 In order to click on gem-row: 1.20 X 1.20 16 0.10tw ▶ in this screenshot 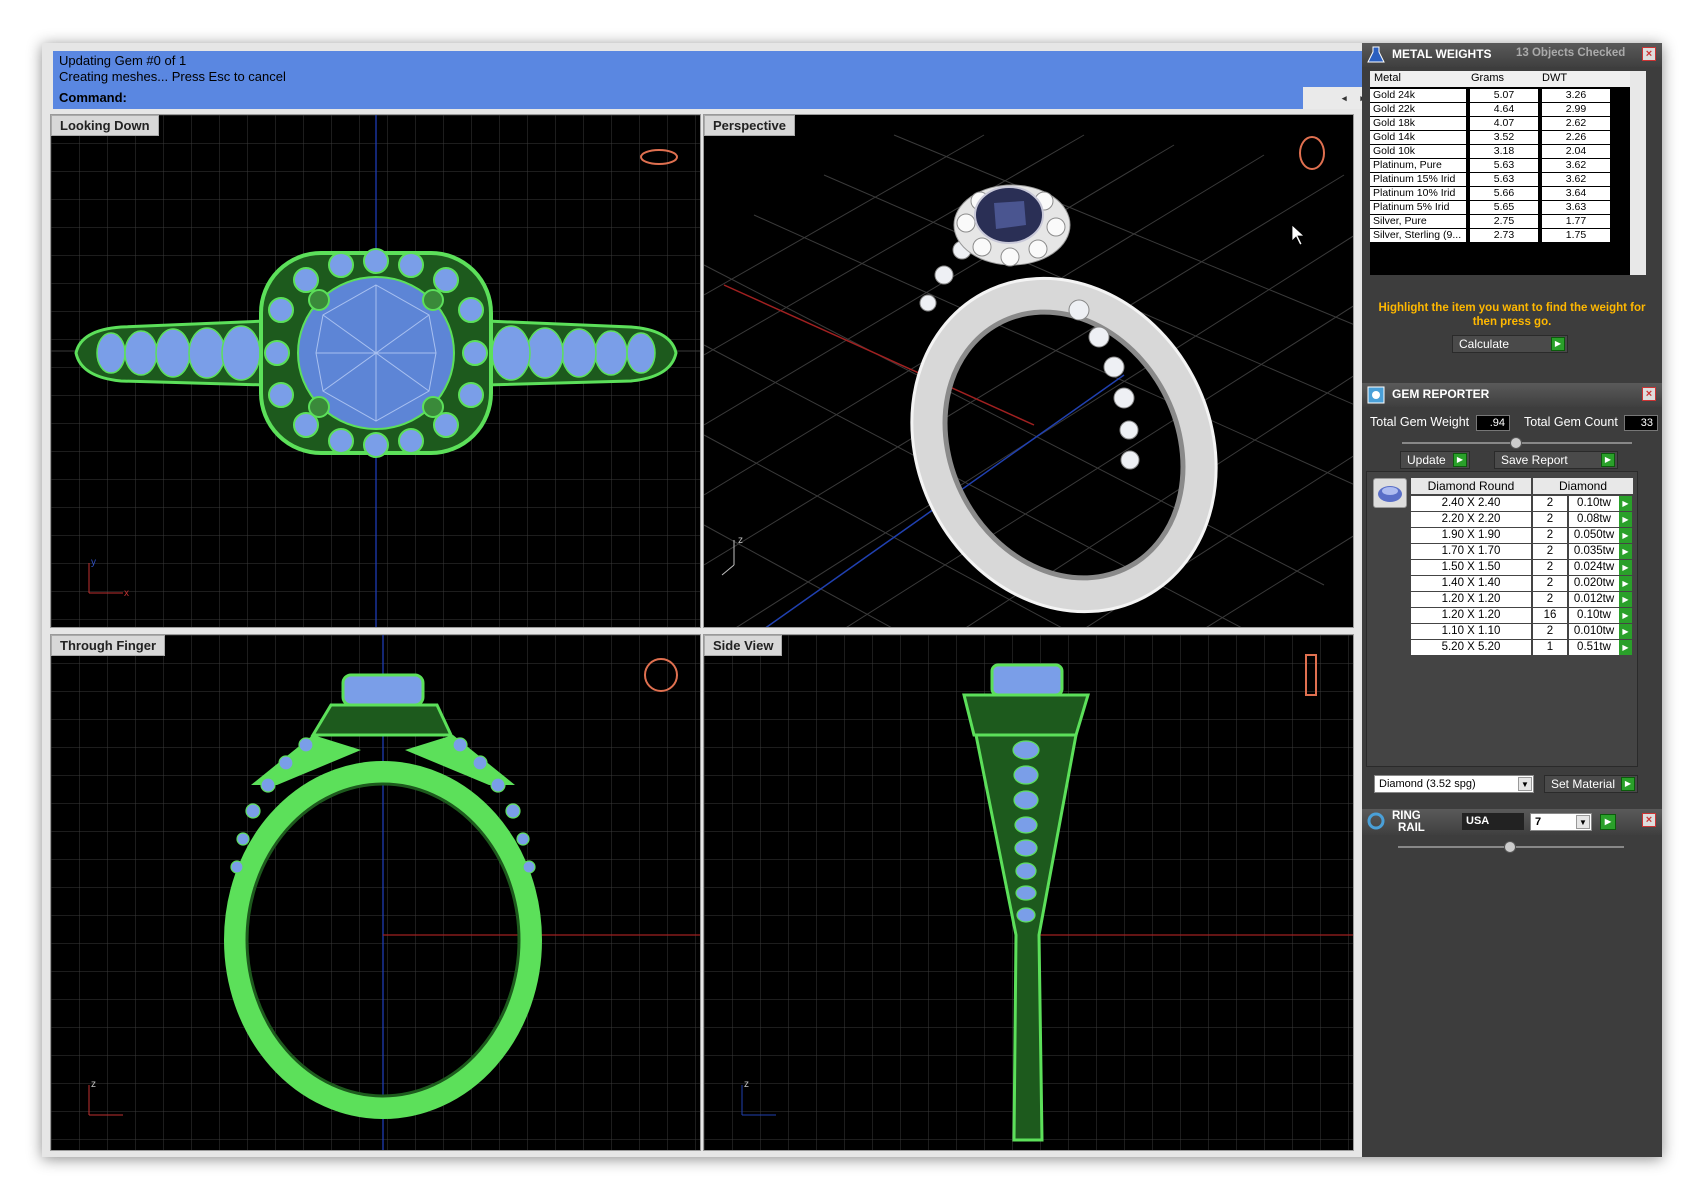, I will do `click(1521, 616)`.